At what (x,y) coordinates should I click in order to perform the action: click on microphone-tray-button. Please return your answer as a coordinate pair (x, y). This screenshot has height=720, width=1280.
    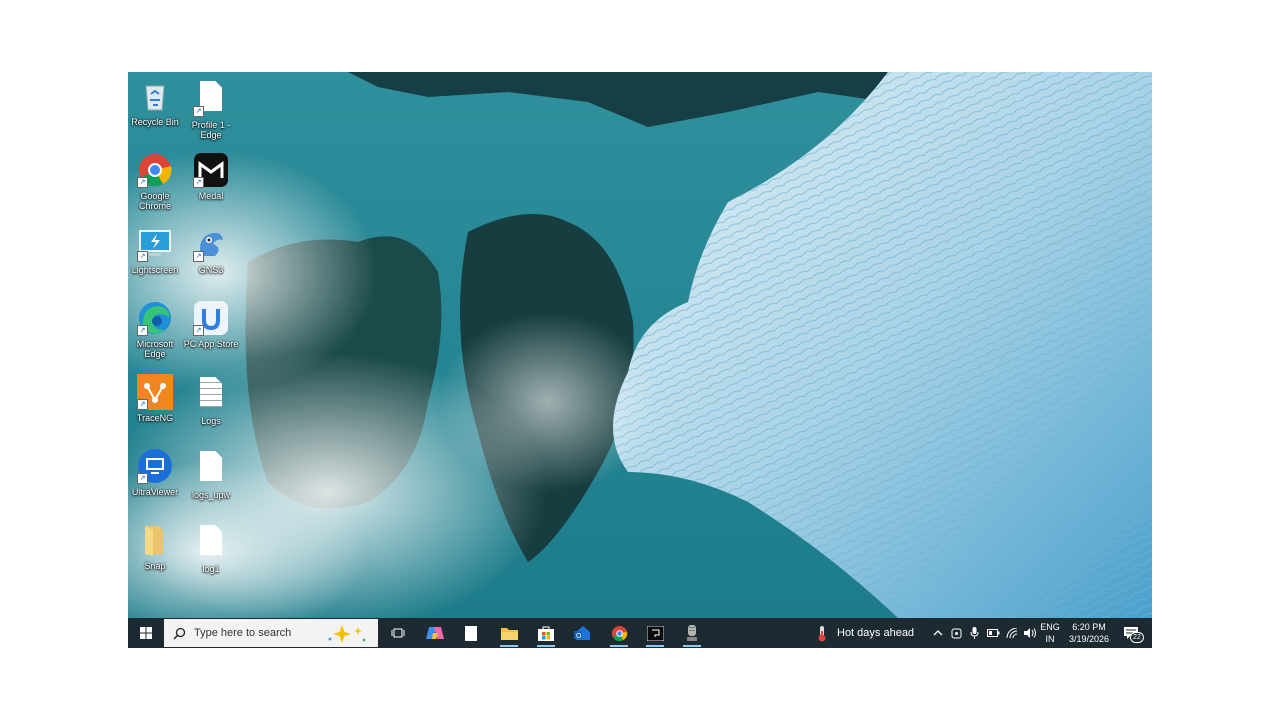
    Looking at the image, I should click on (974, 633).